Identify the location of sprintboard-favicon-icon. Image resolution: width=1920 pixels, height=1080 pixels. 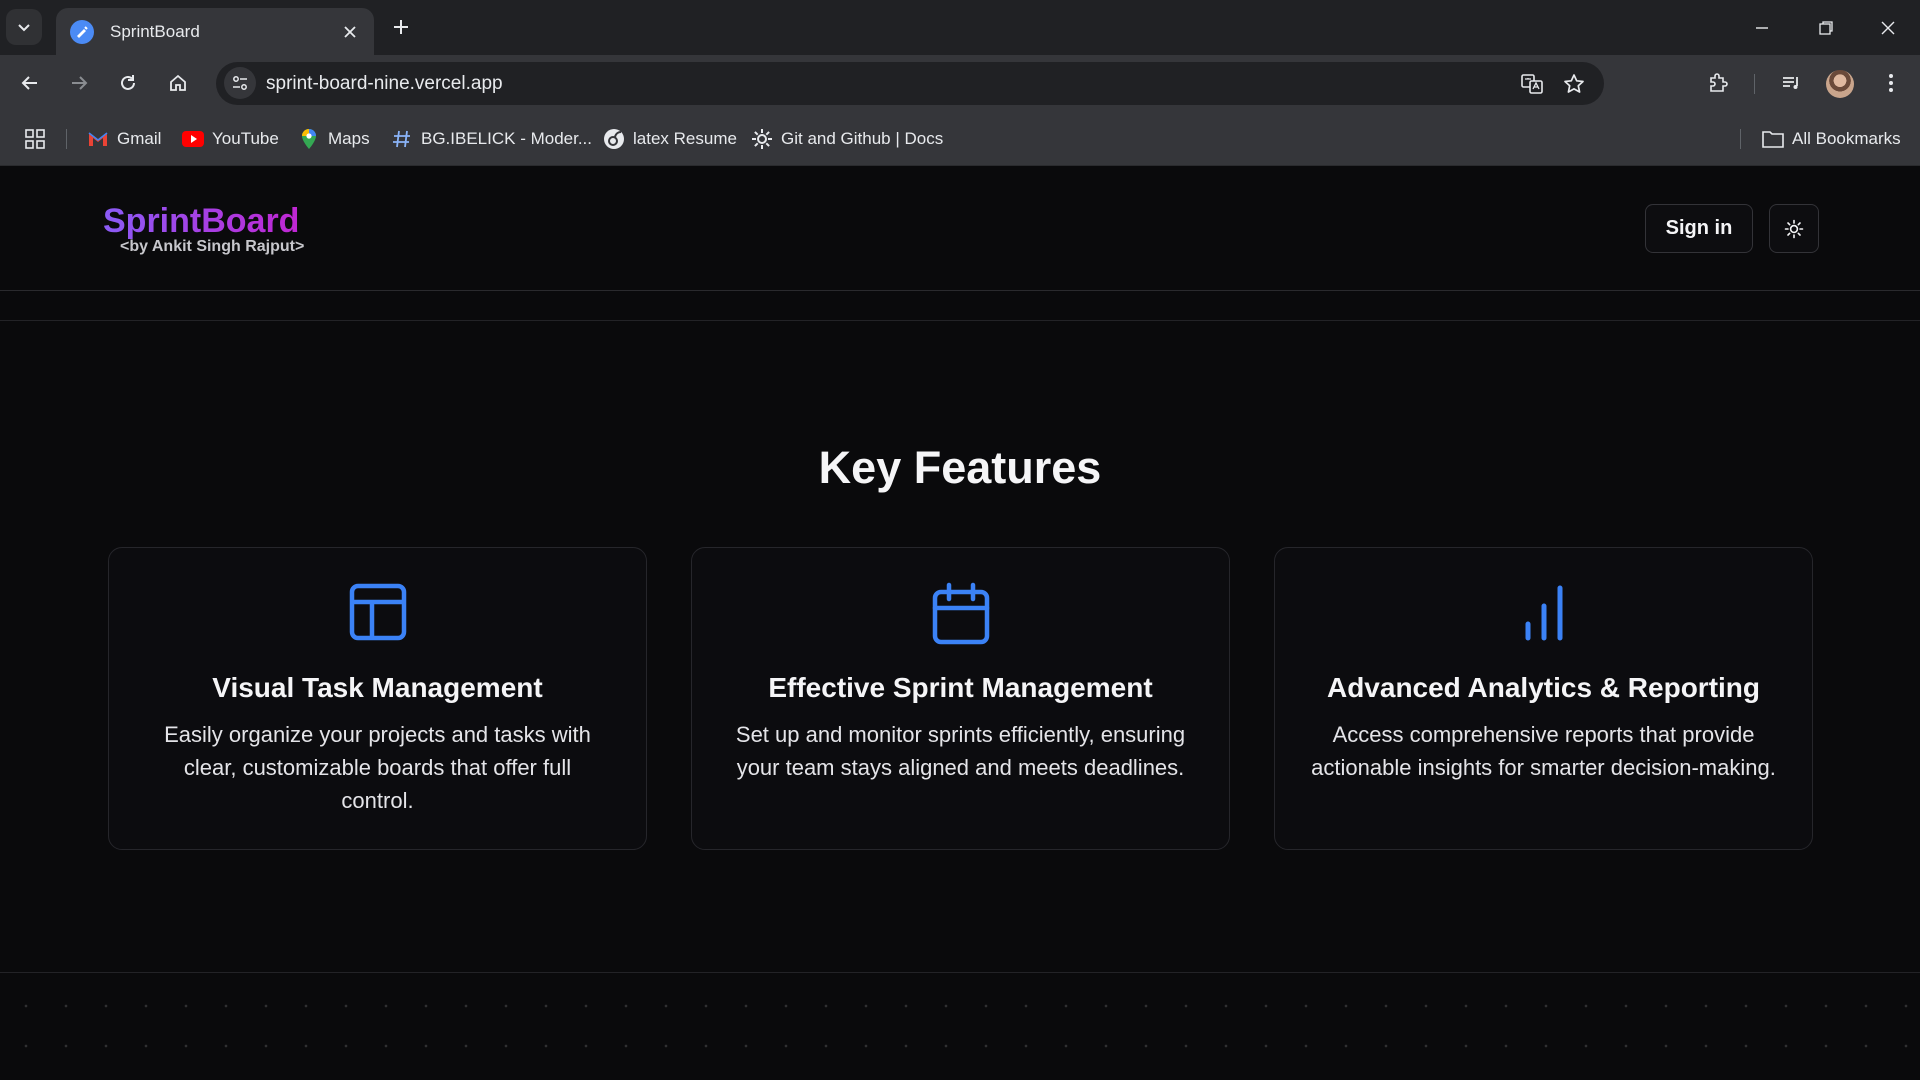
(82, 31).